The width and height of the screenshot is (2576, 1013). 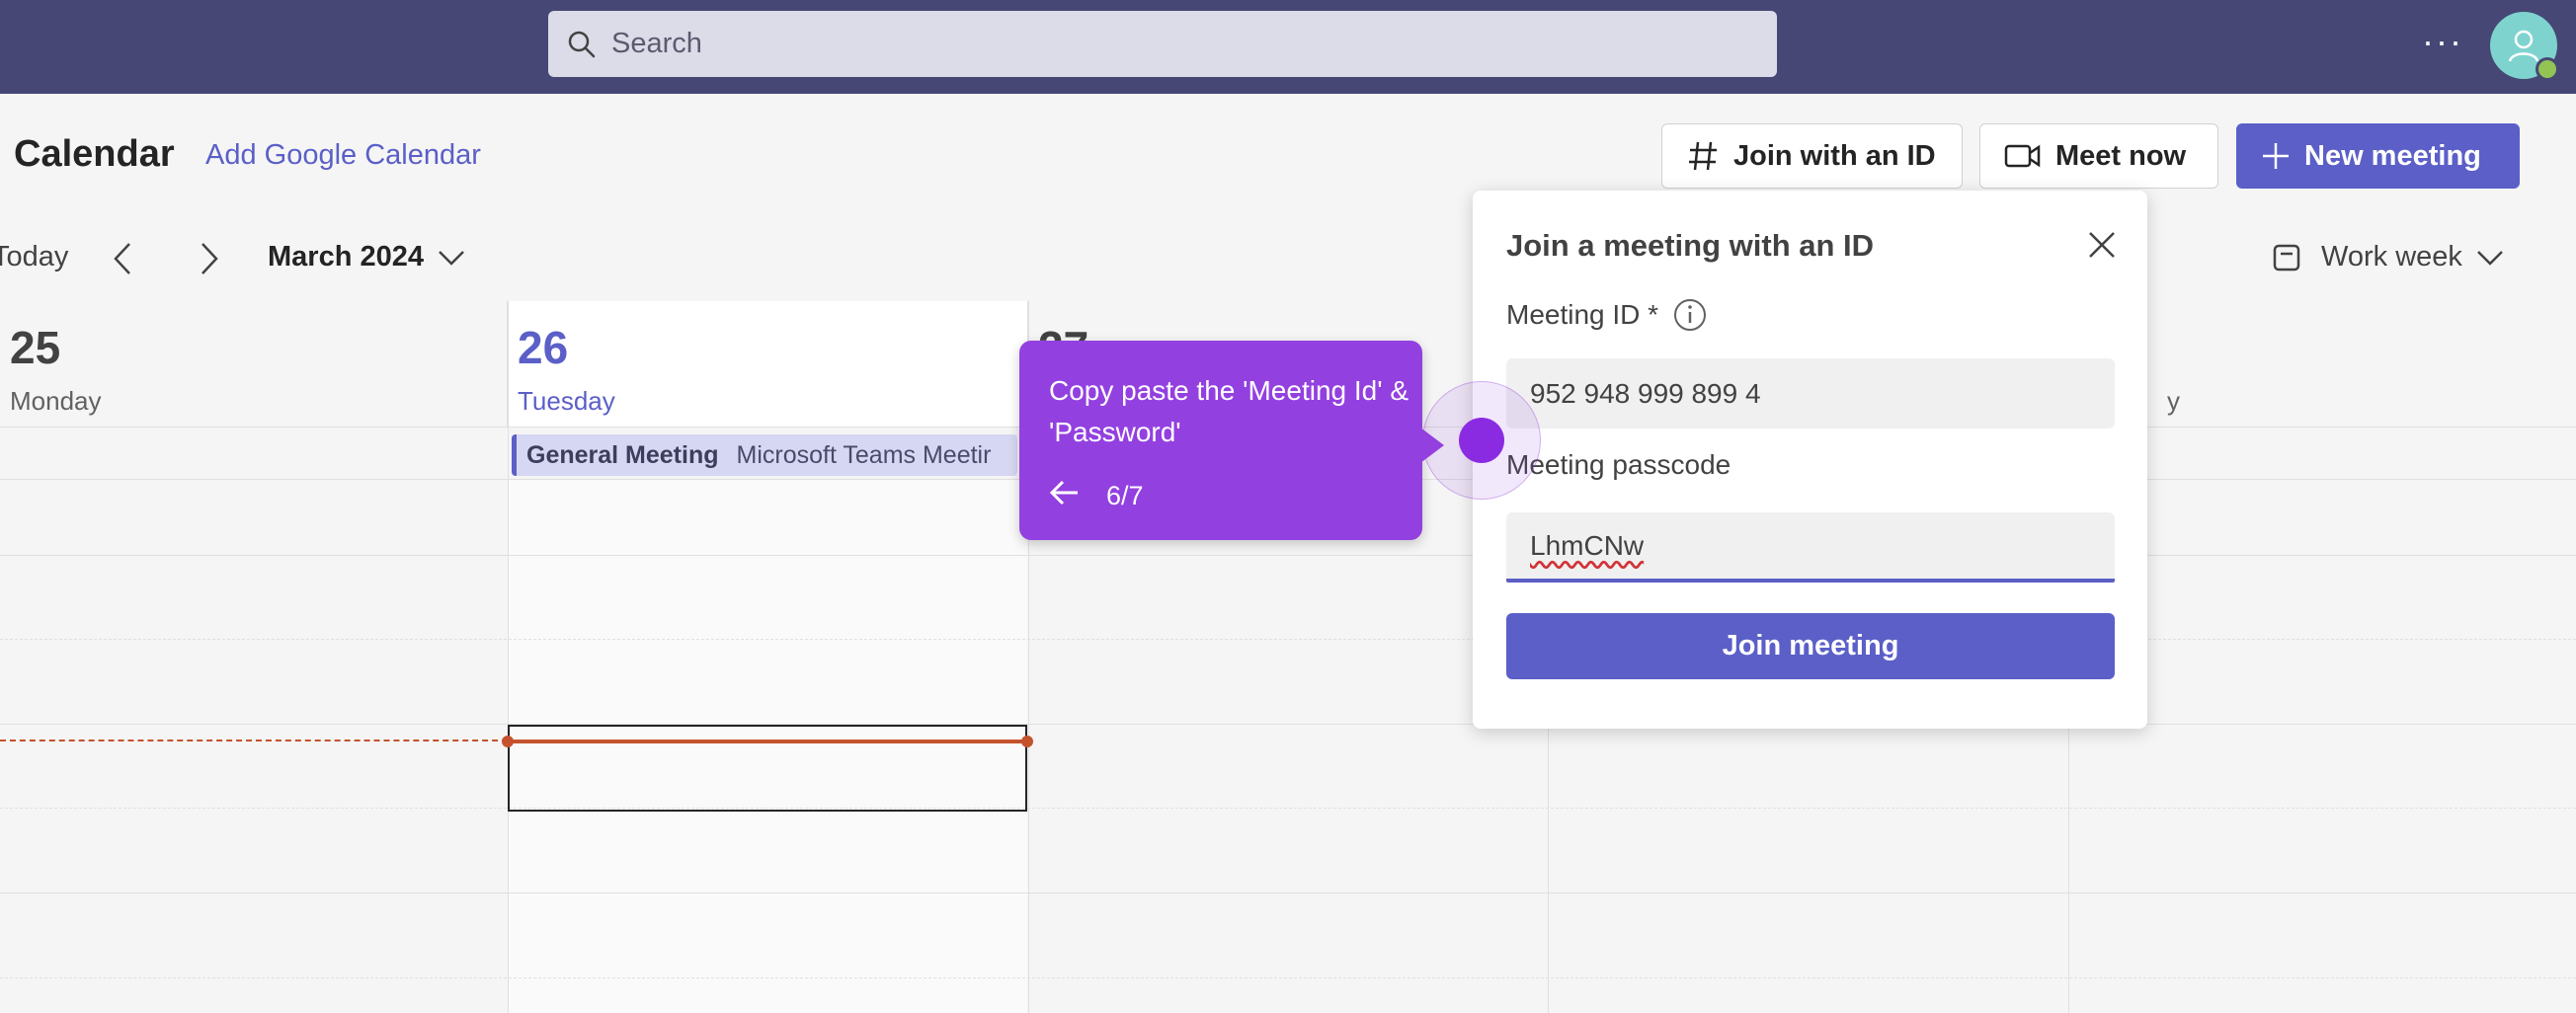 I want to click on day-number: 26, so click(x=543, y=347).